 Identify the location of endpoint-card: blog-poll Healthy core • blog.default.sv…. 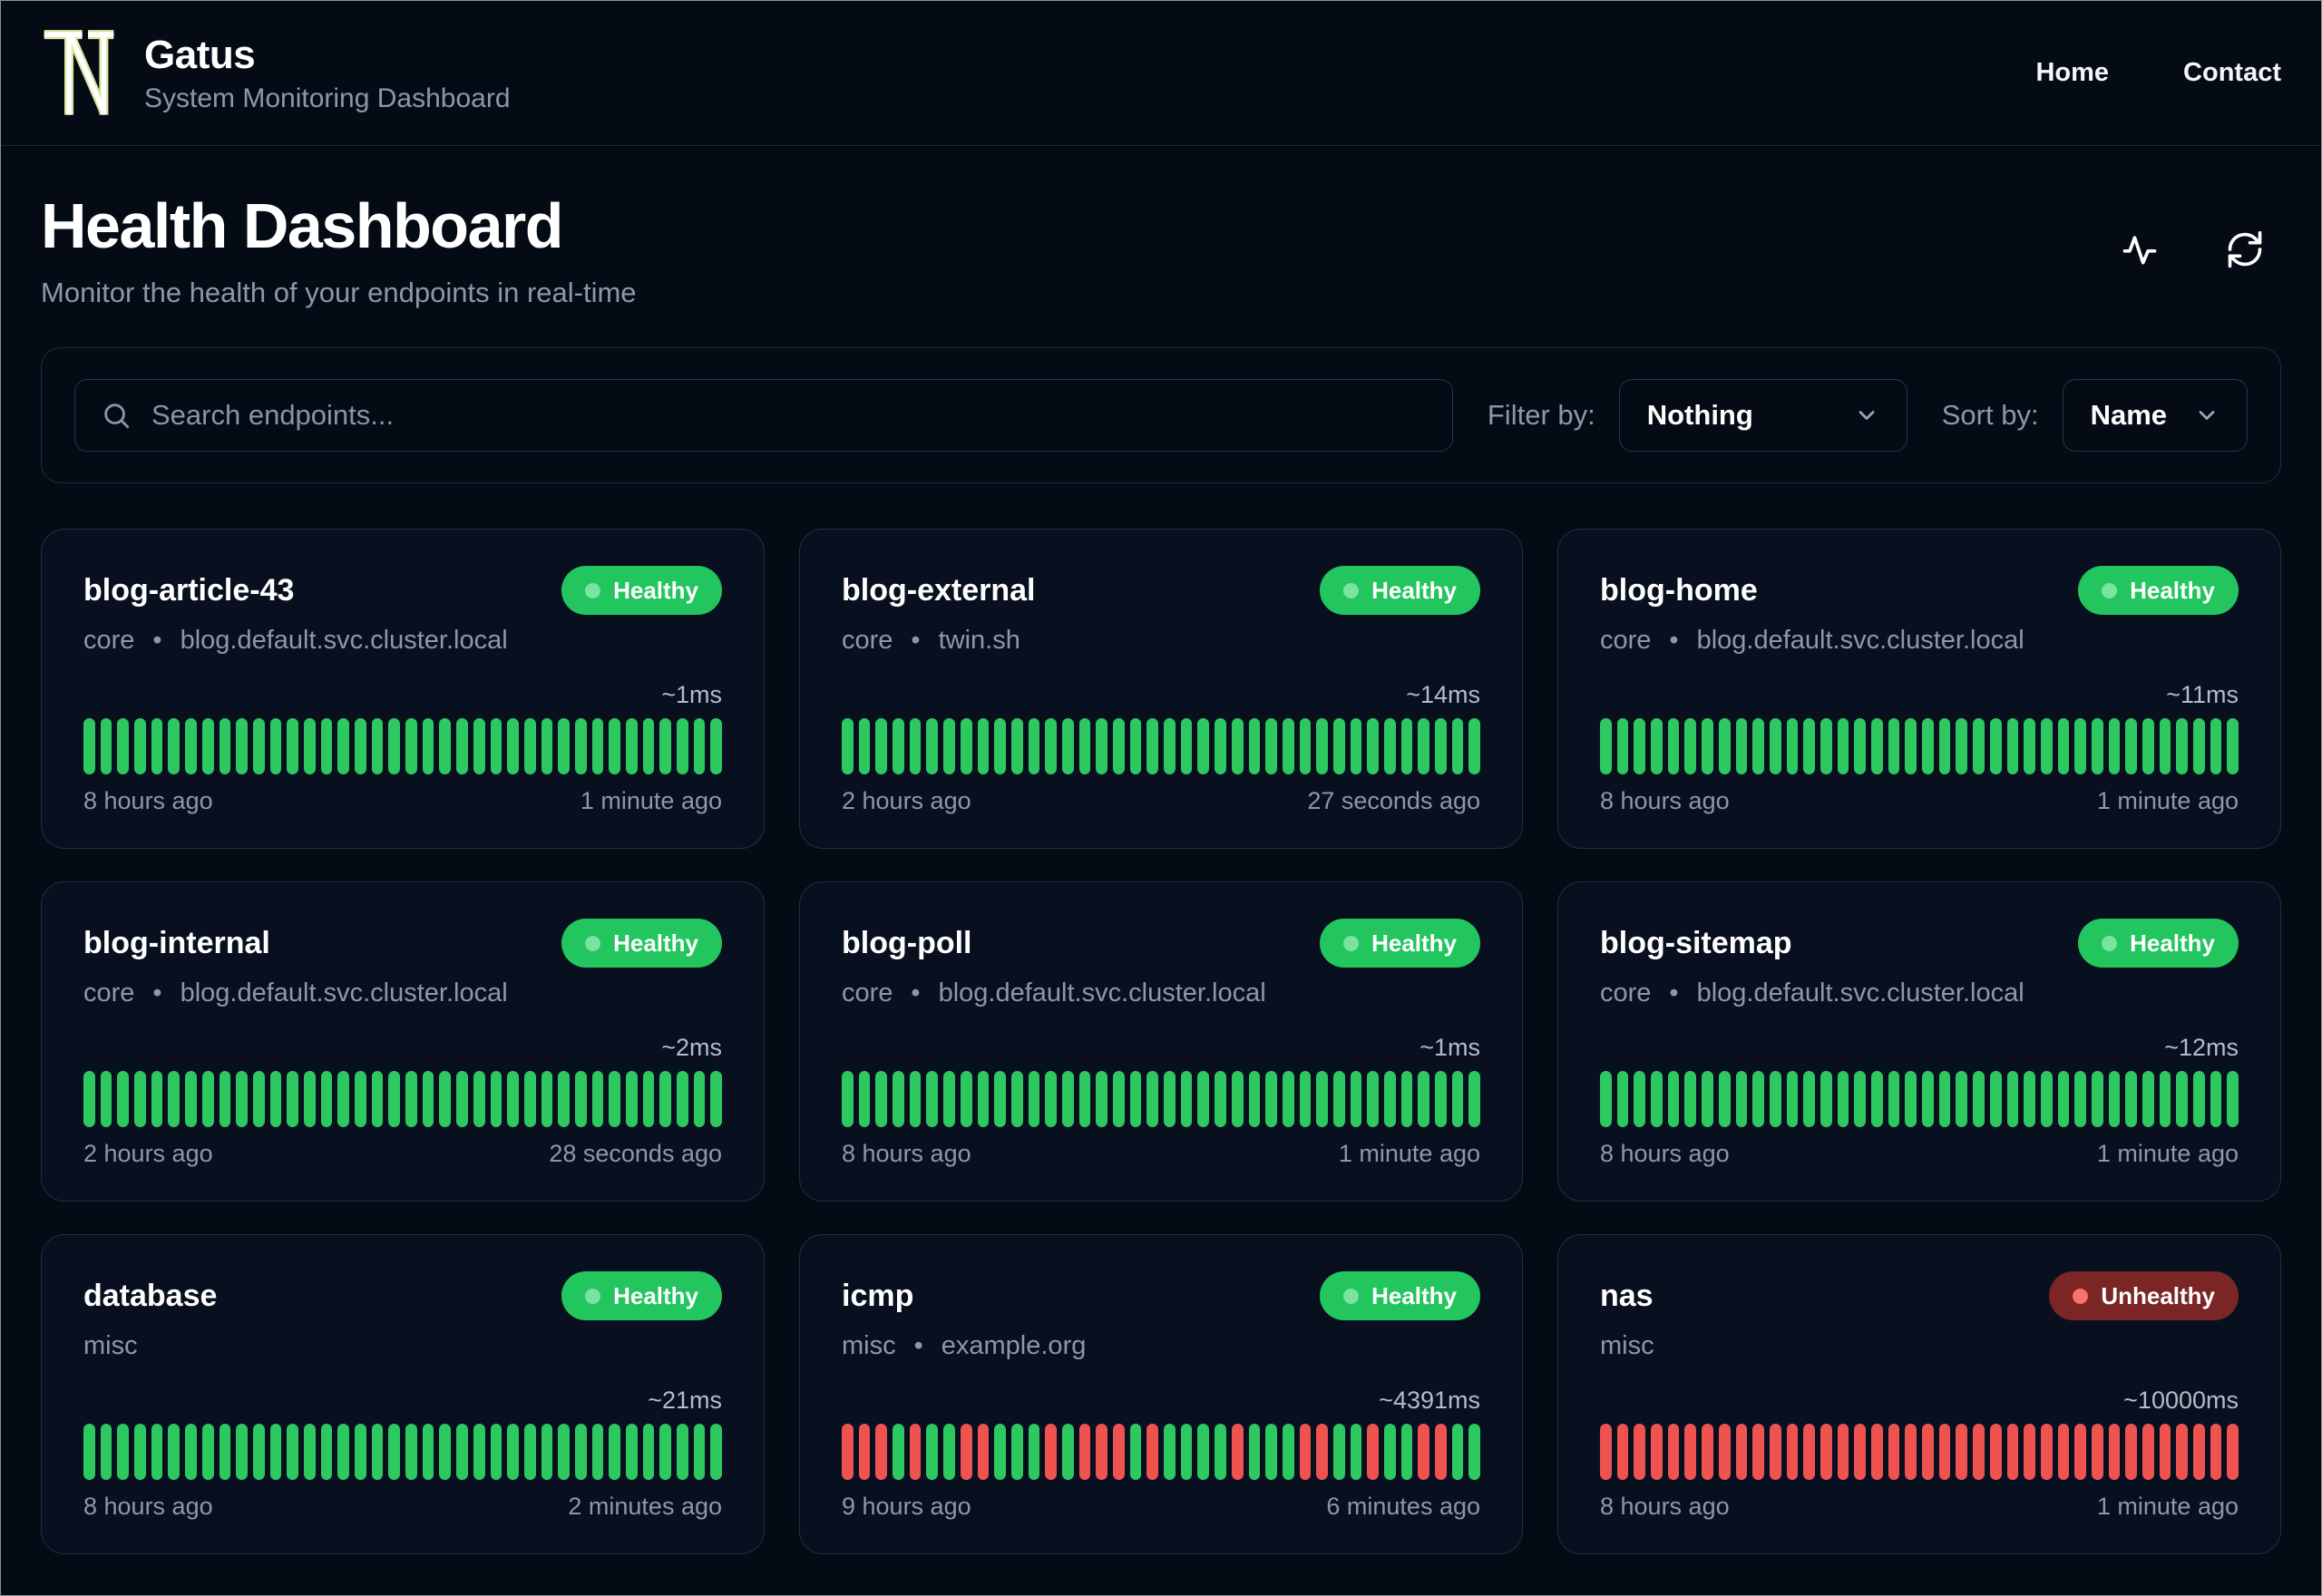
(1161, 1041).